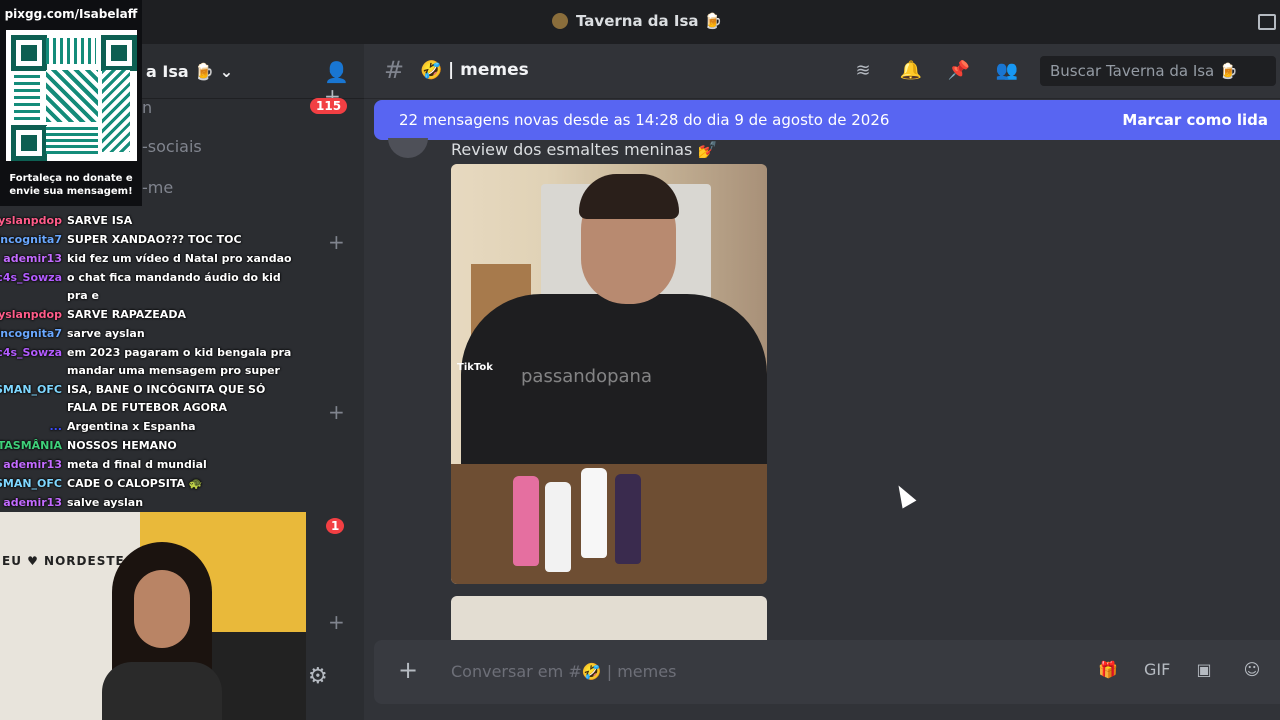 The width and height of the screenshot is (1280, 720). I want to click on title-bar: Taverna da Isa 🍺, so click(640, 22).